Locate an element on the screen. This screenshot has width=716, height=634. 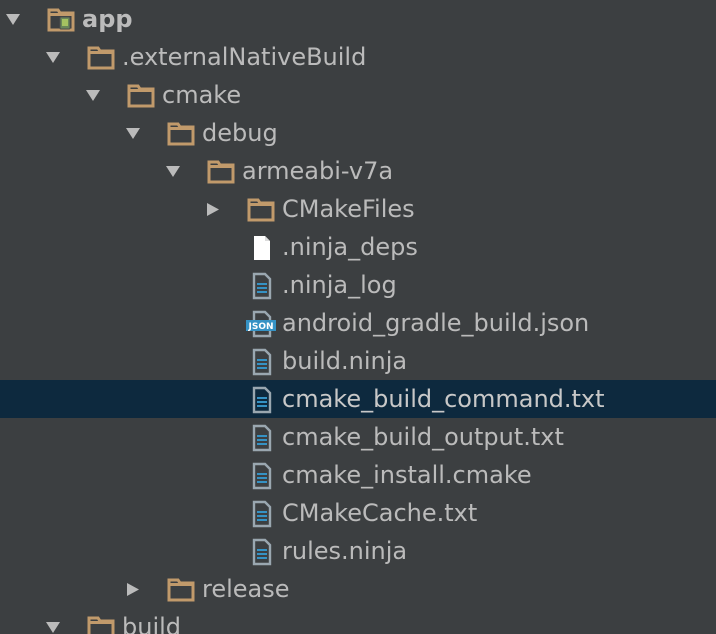
module-folder-icon is located at coordinates (61, 20).